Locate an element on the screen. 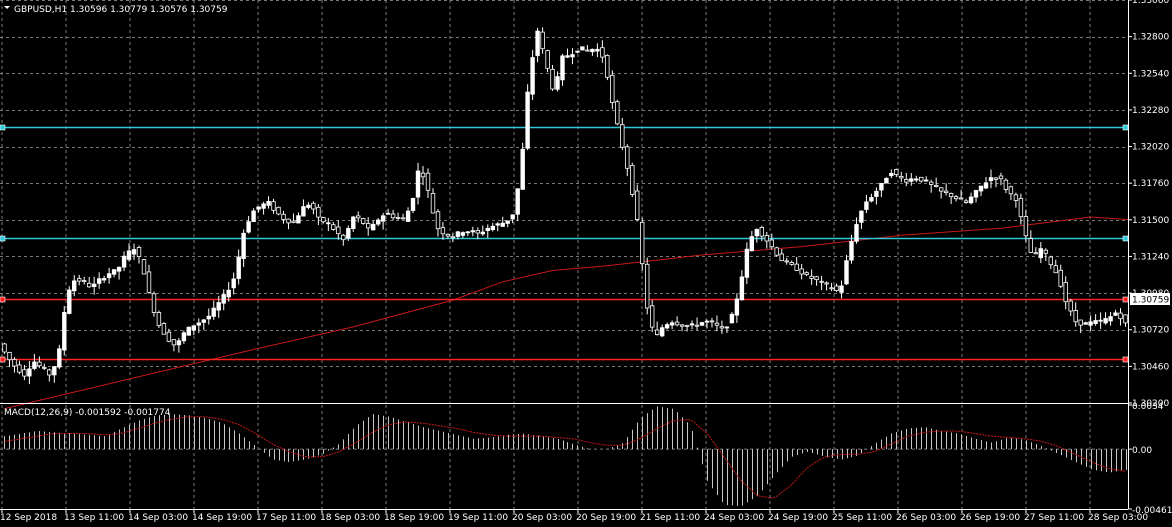  time-tick-label: 24 Sep 03:00 is located at coordinates (734, 518).